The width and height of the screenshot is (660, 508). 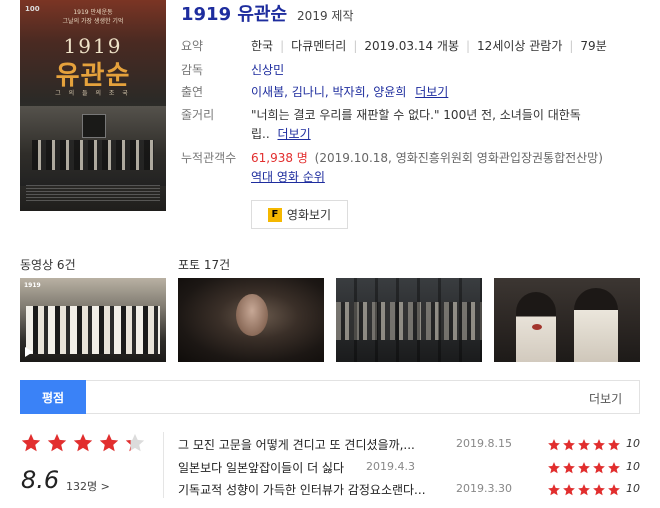 I want to click on photo-bars, so click(x=409, y=320).